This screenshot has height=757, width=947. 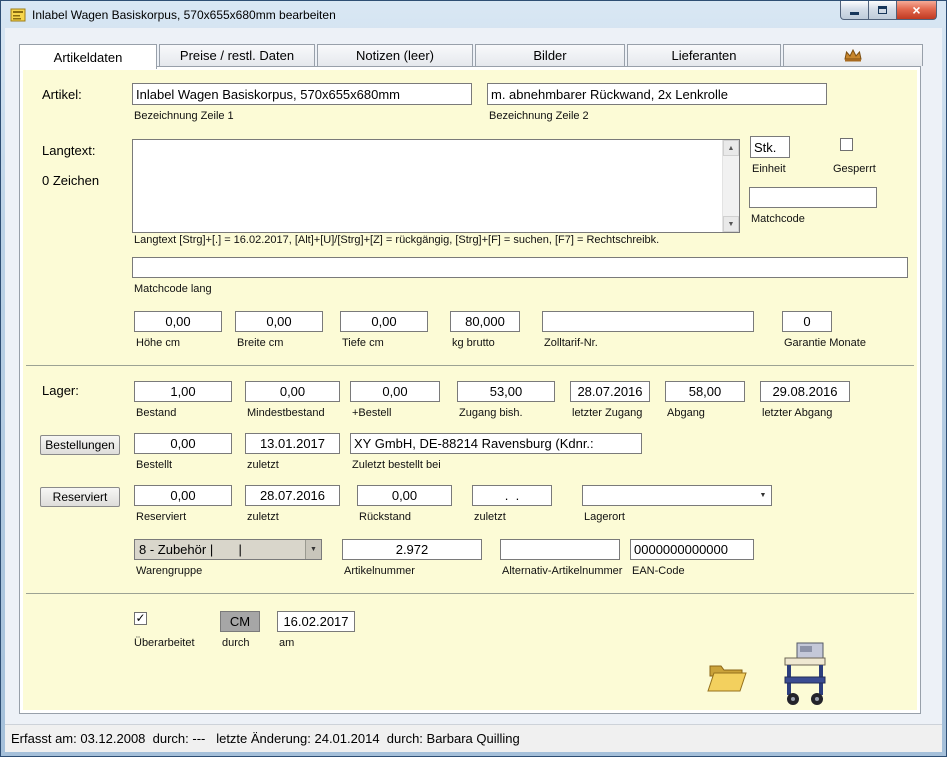 I want to click on plusbestell-field: +Bestell, so click(x=395, y=400).